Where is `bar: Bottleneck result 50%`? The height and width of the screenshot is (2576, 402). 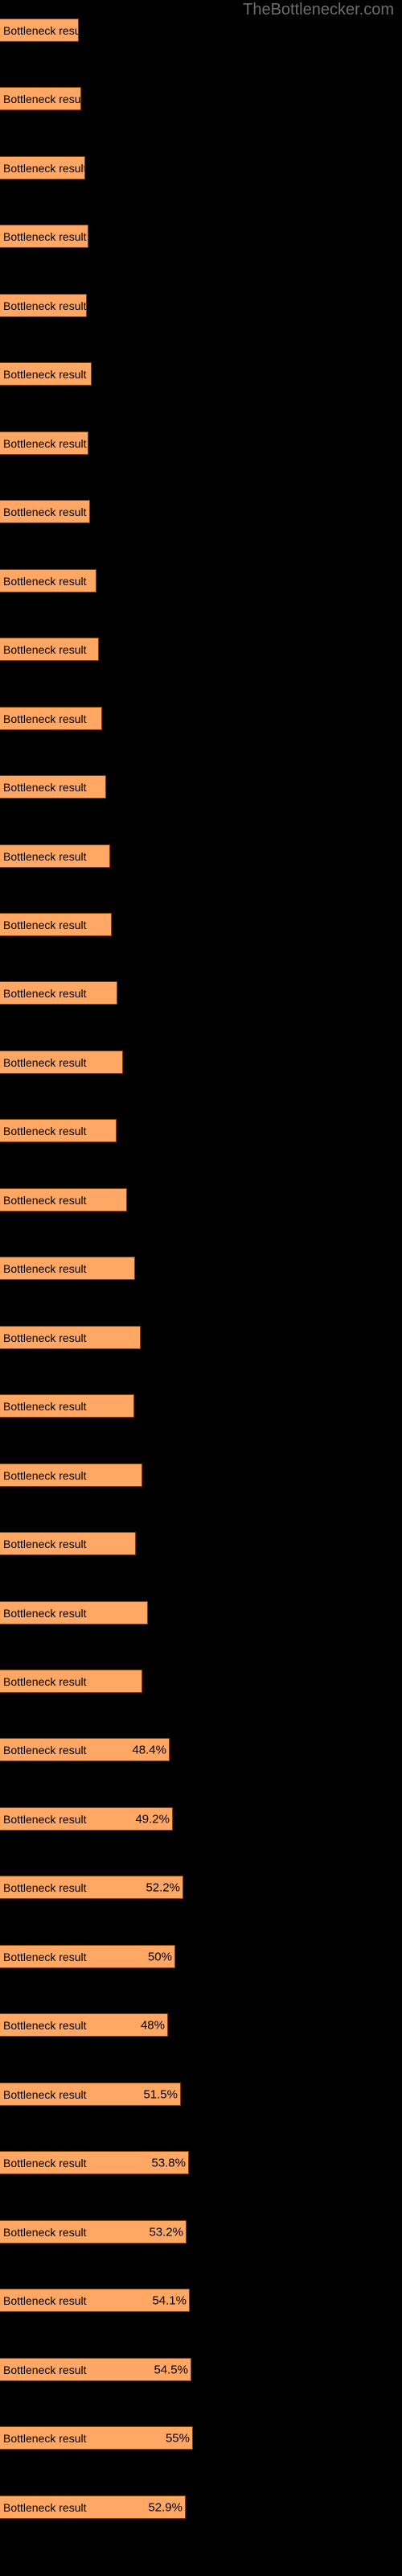 bar: Bottleneck result 50% is located at coordinates (87, 1956).